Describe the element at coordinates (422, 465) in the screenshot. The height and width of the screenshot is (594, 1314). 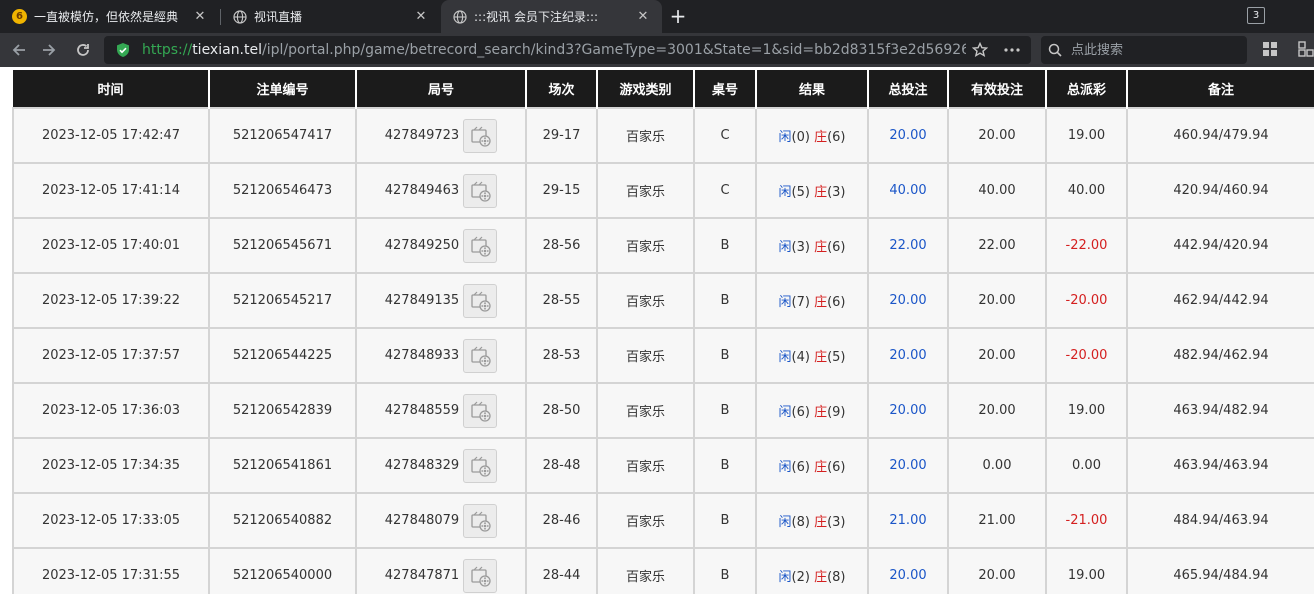
I see `round-id: 427848329` at that location.